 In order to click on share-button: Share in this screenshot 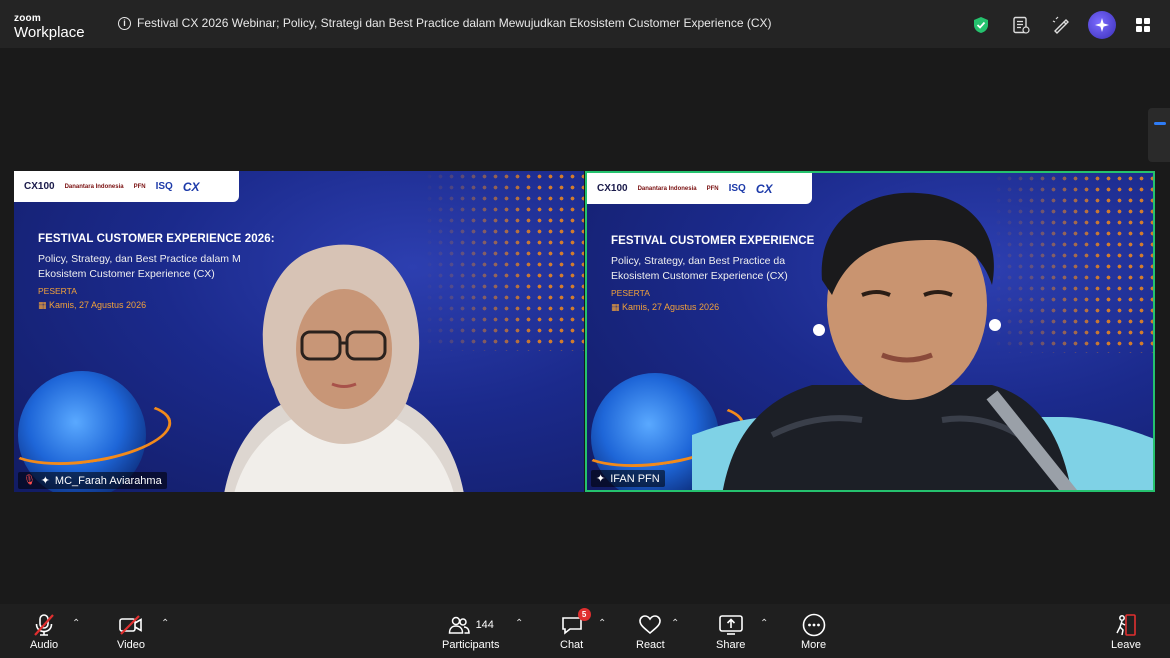, I will do `click(730, 631)`.